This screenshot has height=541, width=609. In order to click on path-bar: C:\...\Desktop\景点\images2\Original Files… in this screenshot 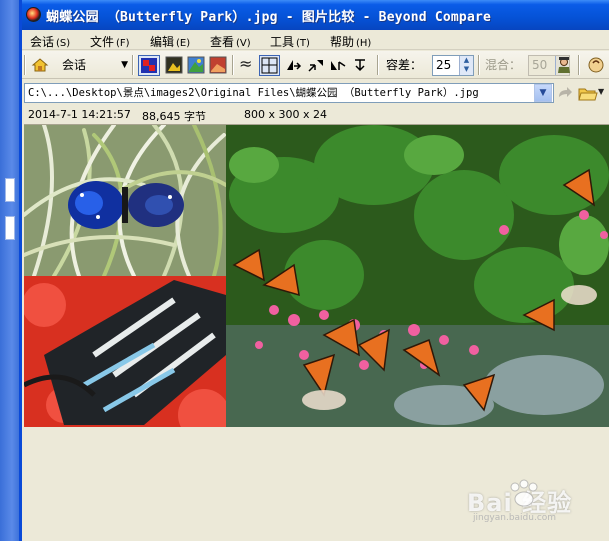, I will do `click(315, 93)`.